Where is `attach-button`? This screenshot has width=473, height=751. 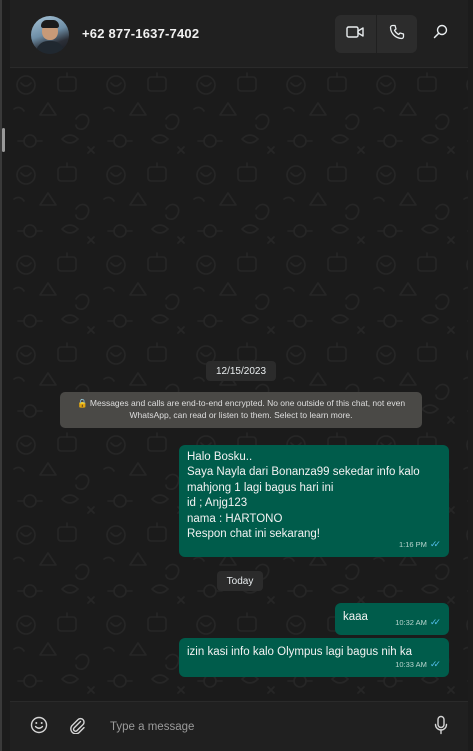
attach-button is located at coordinates (77, 727).